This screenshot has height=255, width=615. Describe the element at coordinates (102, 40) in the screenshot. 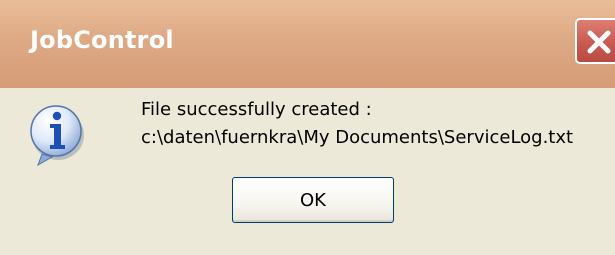

I see `window-title: JobControl` at that location.